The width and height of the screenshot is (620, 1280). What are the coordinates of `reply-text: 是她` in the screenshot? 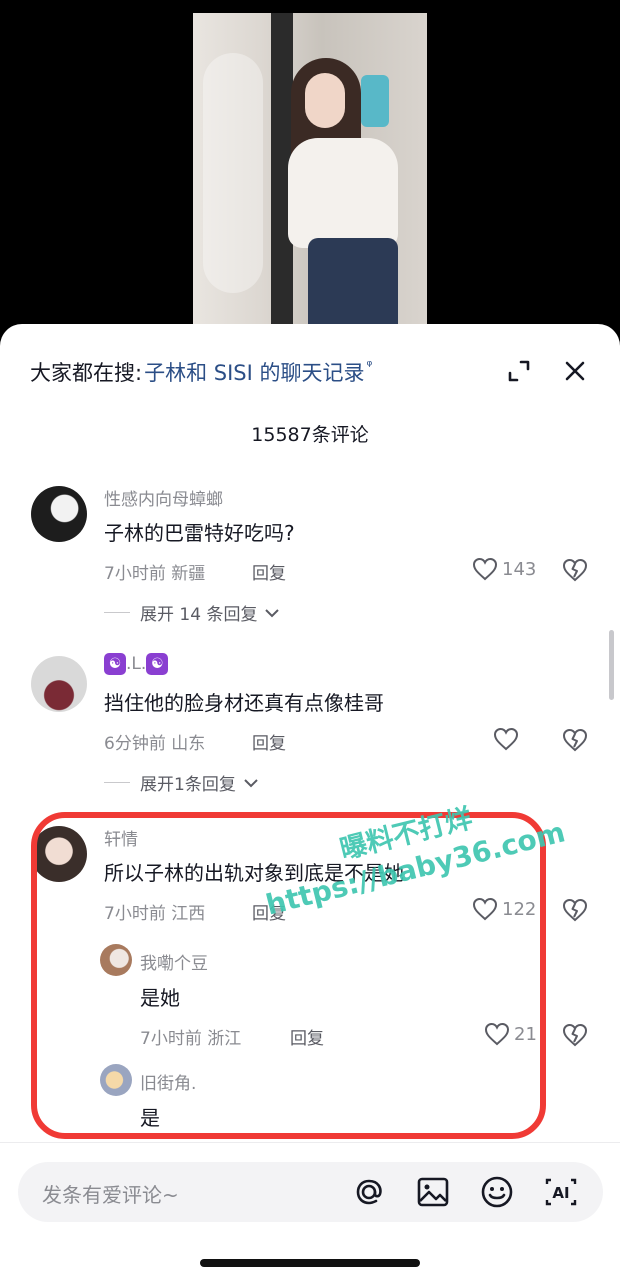 It's located at (160, 996).